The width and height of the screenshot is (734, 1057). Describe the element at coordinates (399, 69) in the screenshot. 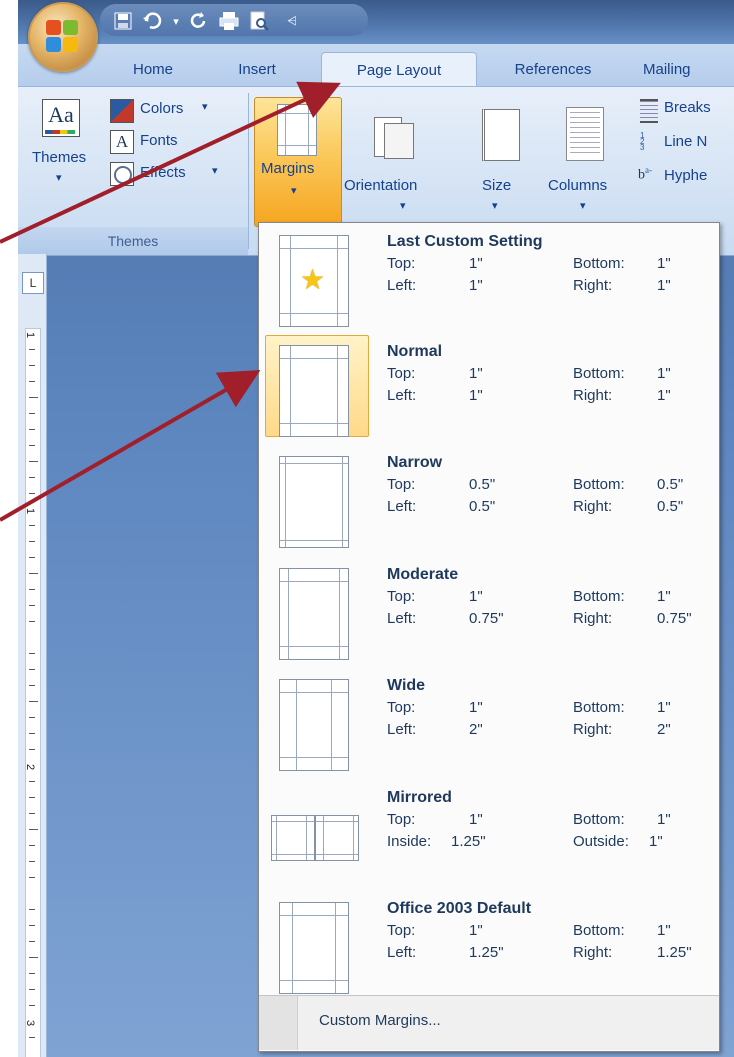

I see `tab-page-layout: Page Layout` at that location.